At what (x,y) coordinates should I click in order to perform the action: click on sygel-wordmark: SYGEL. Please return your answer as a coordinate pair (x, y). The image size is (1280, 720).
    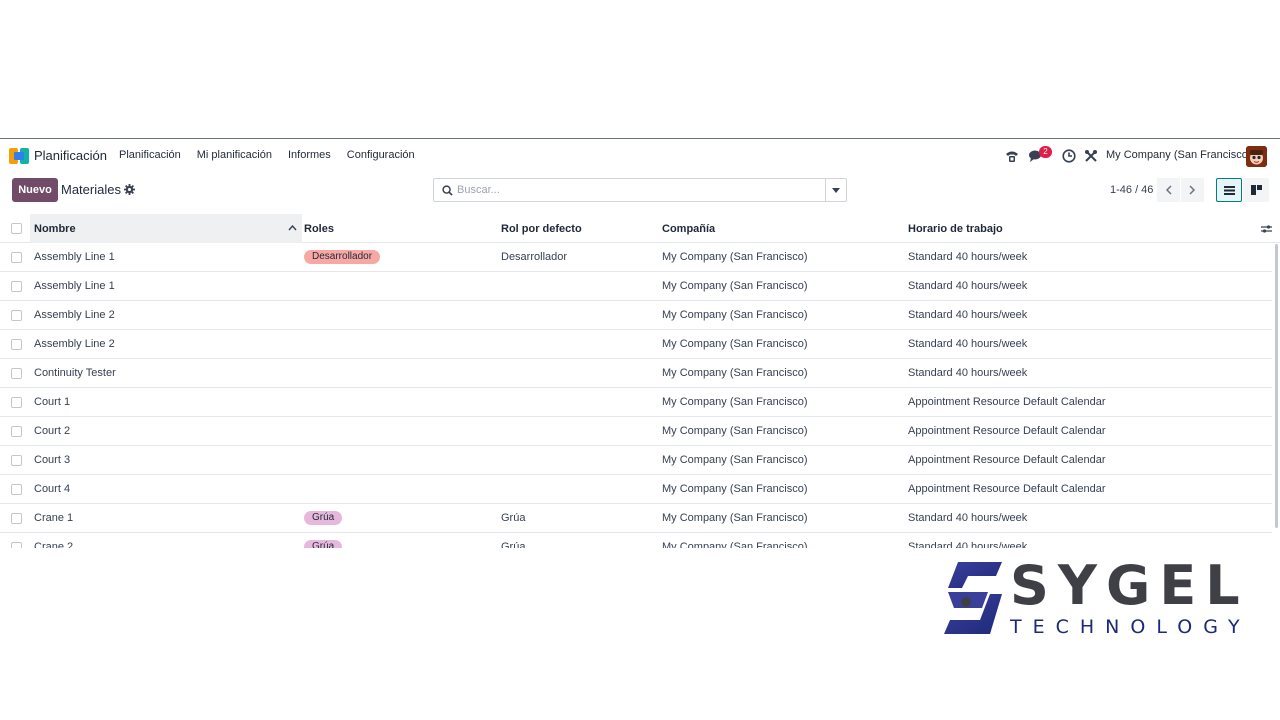
    Looking at the image, I should click on (1129, 585).